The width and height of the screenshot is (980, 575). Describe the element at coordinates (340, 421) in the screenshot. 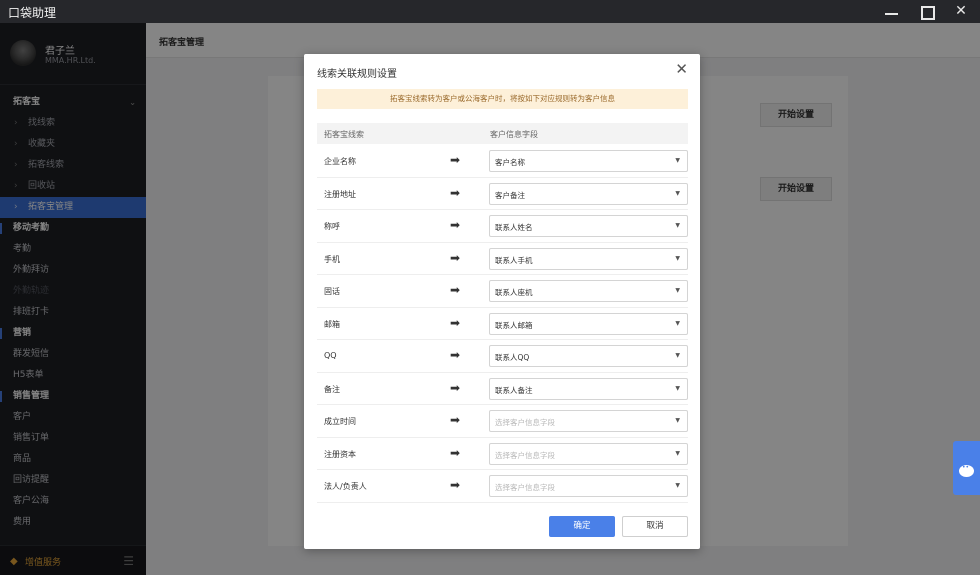

I see `row-label: 成立时间` at that location.